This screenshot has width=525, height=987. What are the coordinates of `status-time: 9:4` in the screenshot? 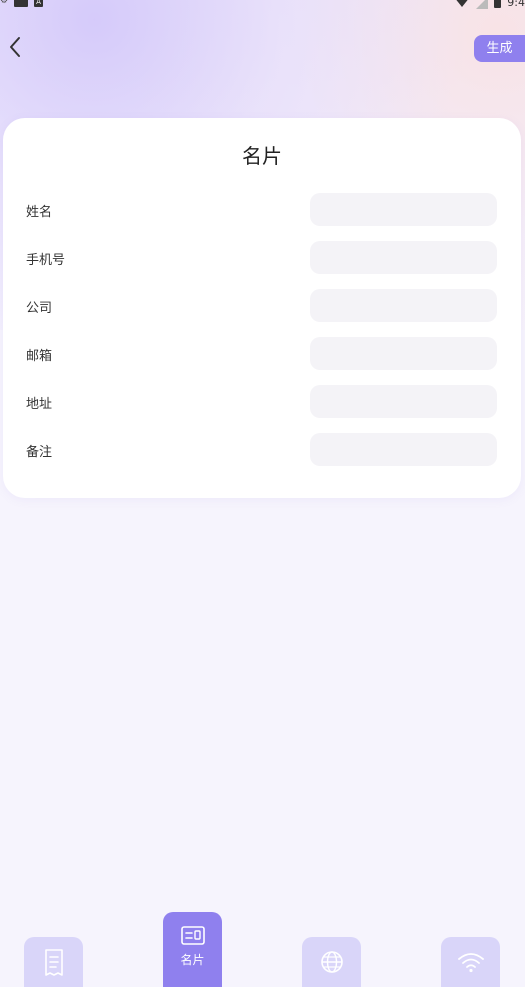 It's located at (516, 4).